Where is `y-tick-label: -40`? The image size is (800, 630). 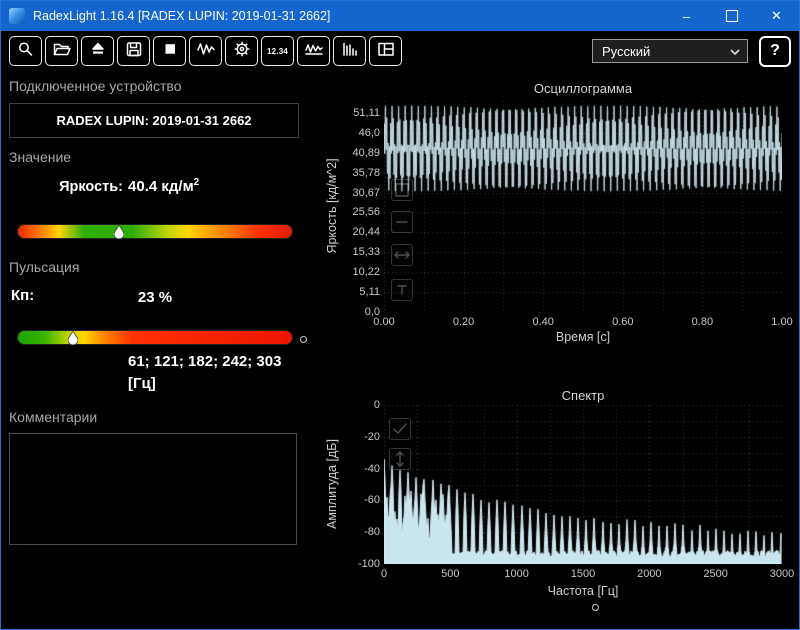 y-tick-label: -40 is located at coordinates (372, 468).